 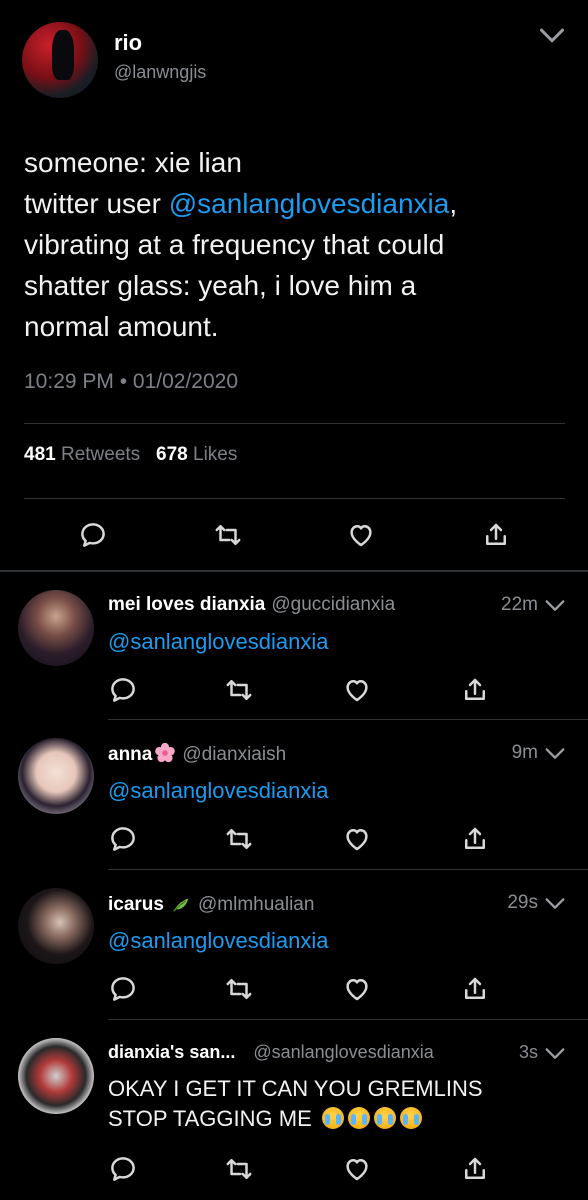 I want to click on reply-header: mei loves dianxia @guccidianxia, so click(x=251, y=605).